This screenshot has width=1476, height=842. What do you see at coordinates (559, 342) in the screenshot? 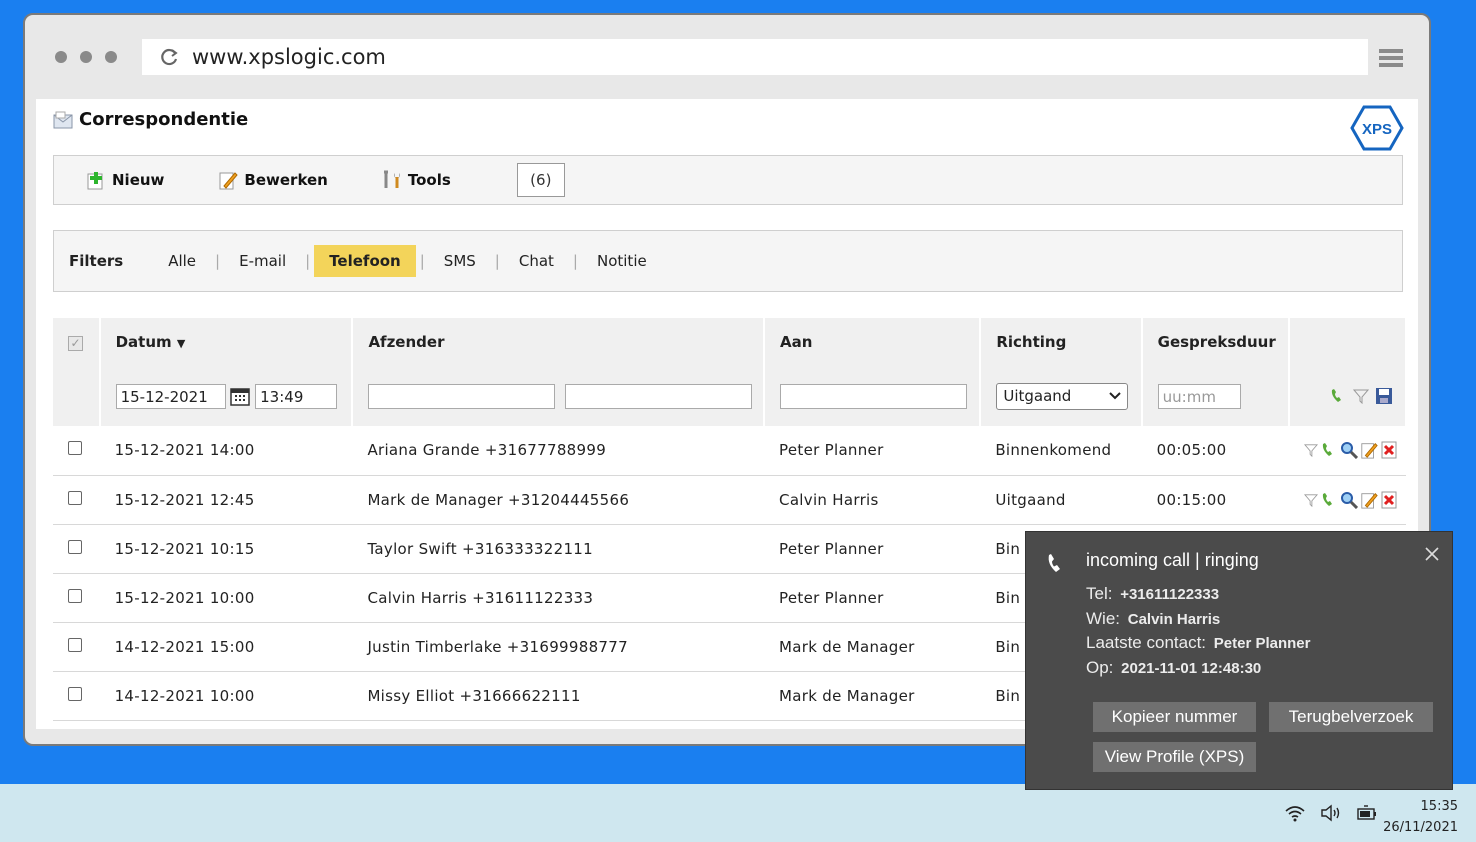
I see `column-afzender: Afzender` at bounding box center [559, 342].